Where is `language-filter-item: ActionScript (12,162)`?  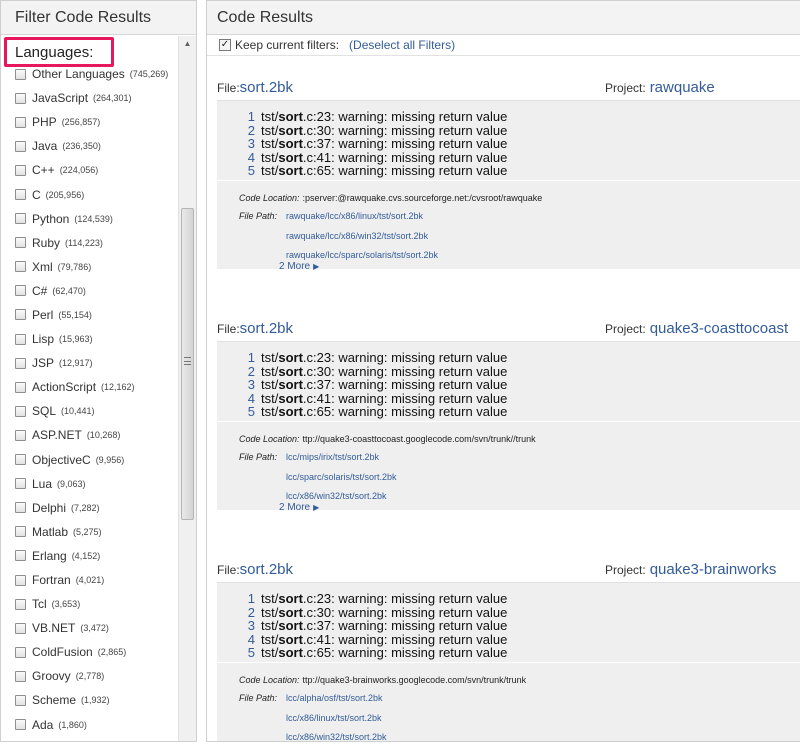
language-filter-item: ActionScript (12,162) is located at coordinates (90, 387).